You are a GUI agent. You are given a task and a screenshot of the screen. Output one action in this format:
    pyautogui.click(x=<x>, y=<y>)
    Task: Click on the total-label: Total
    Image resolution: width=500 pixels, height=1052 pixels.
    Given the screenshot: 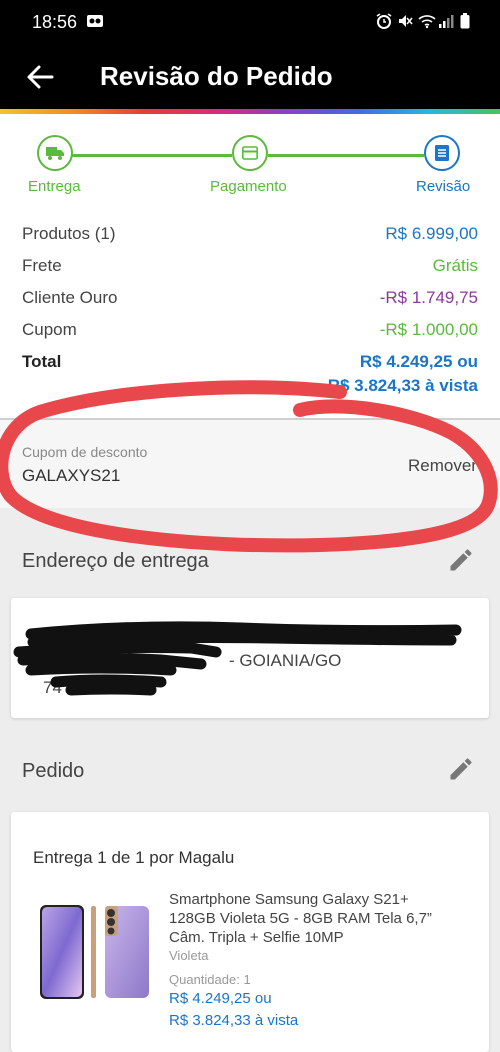 What is the action you would take?
    pyautogui.click(x=42, y=361)
    